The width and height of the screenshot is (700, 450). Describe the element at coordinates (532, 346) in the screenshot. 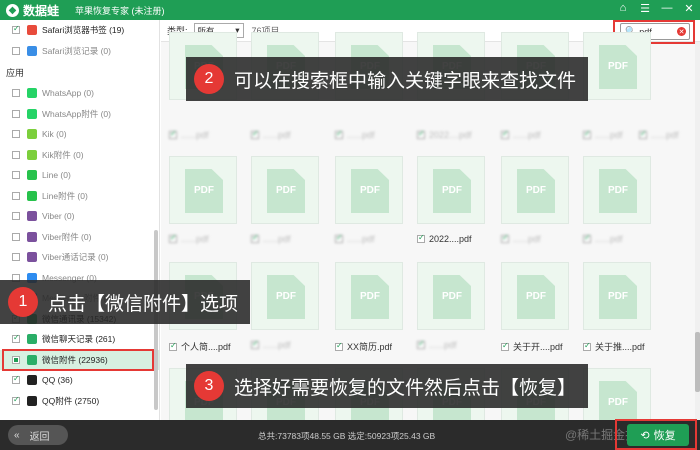

I see `file-caption: 关于开....pdf` at that location.